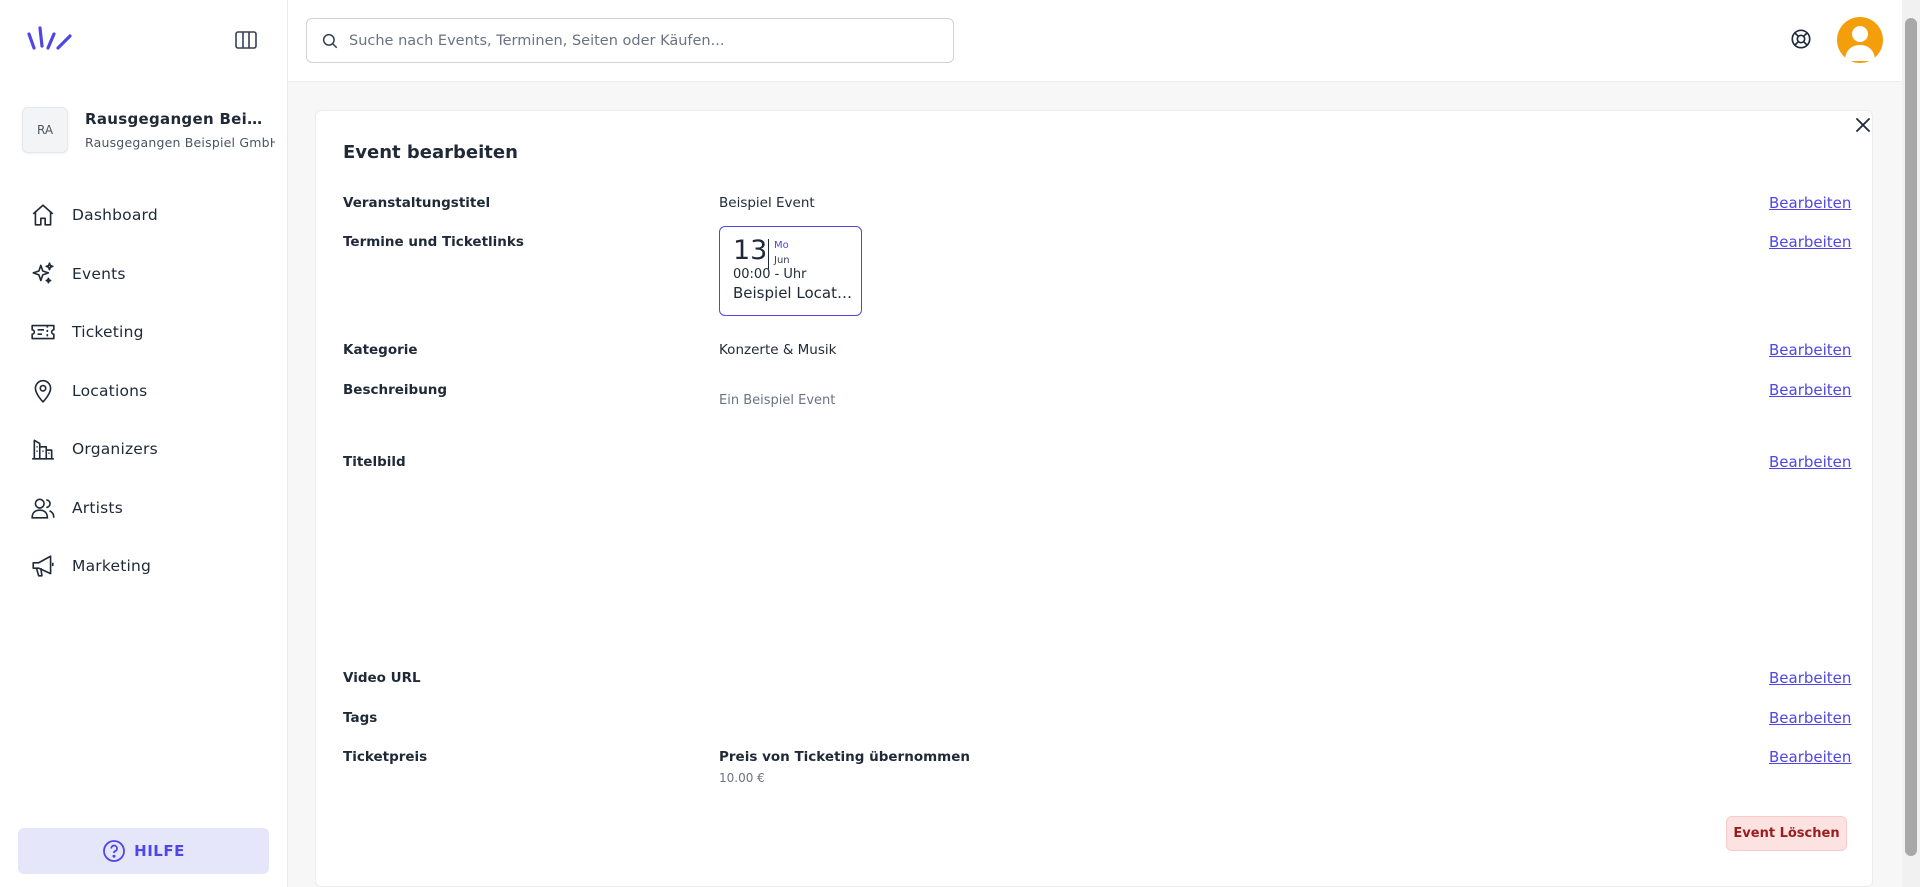 The width and height of the screenshot is (1920, 887). What do you see at coordinates (150, 274) in the screenshot?
I see `sidebar-item-events: Events` at bounding box center [150, 274].